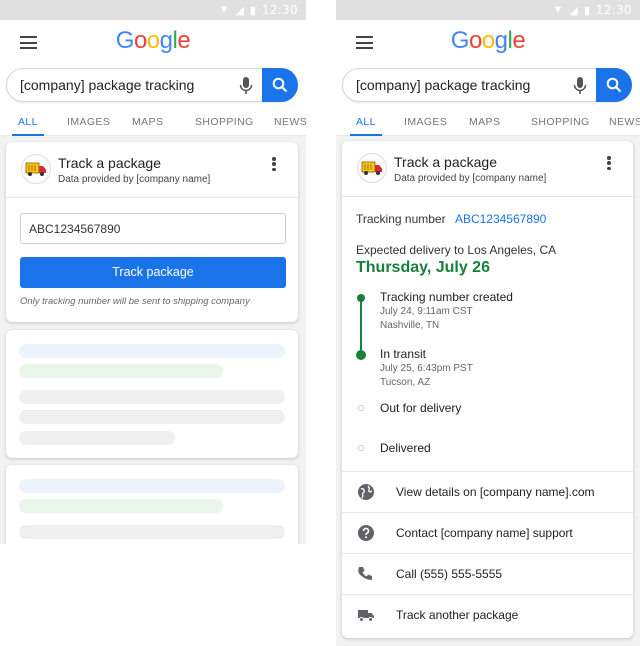 The width and height of the screenshot is (640, 646). Describe the element at coordinates (421, 408) in the screenshot. I see `event-title: Out for delivery` at that location.